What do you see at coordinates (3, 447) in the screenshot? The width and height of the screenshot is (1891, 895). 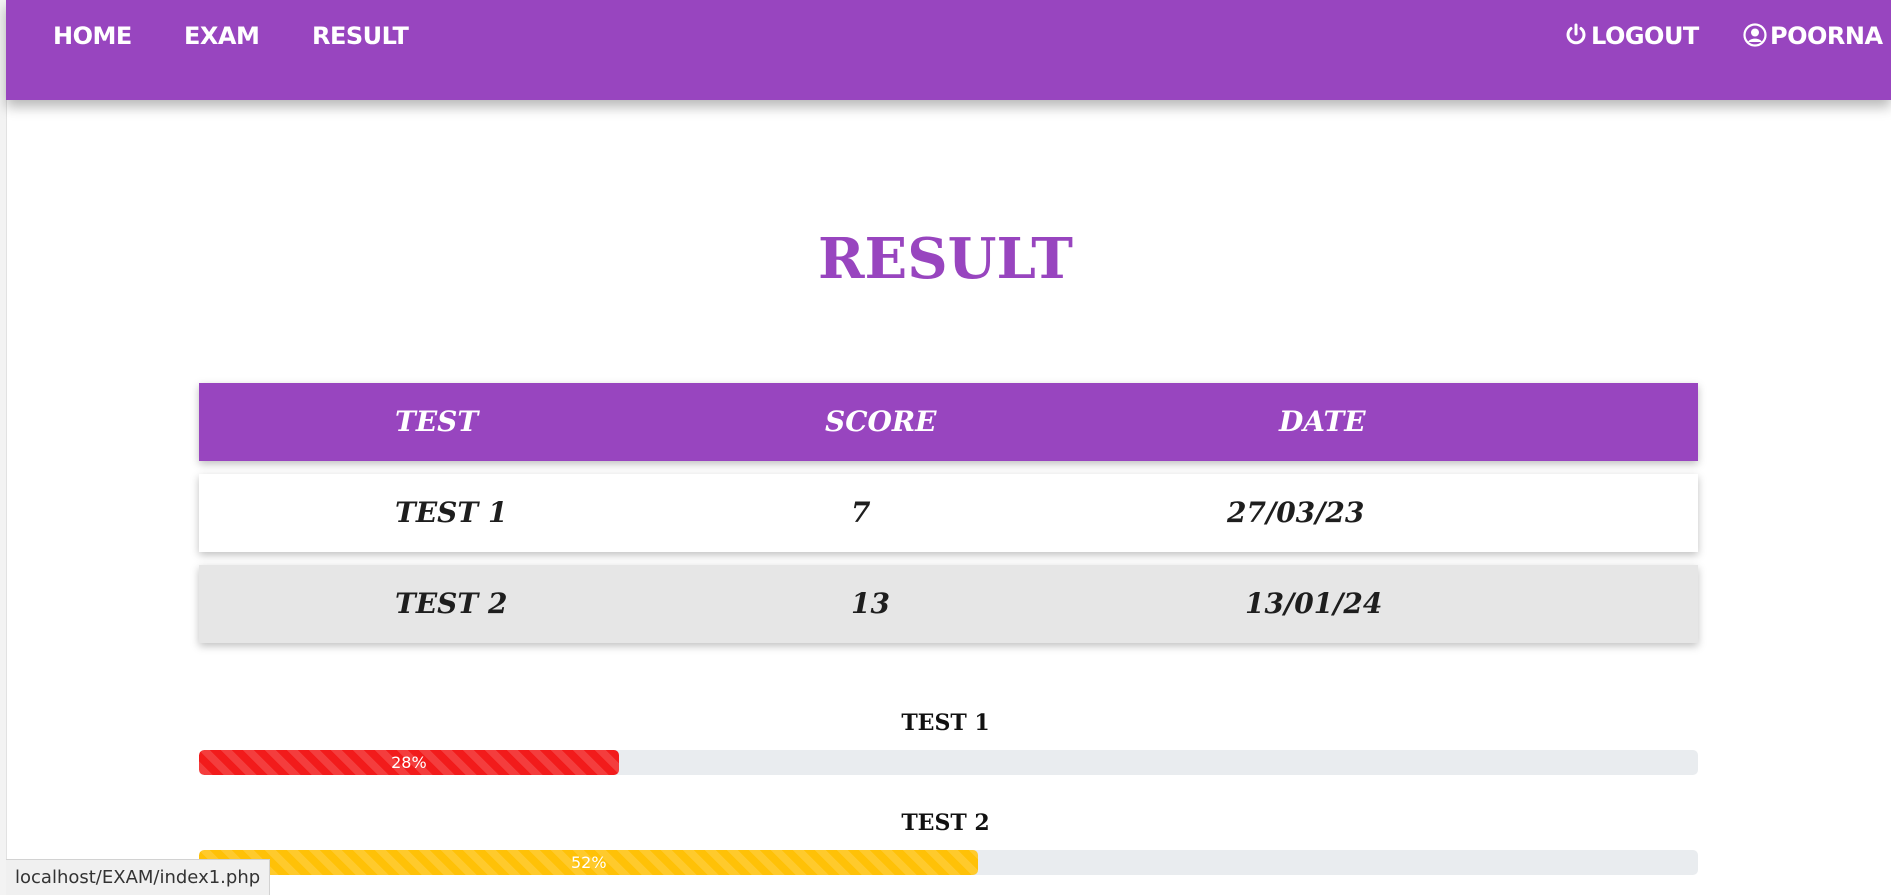 I see `window-edge` at bounding box center [3, 447].